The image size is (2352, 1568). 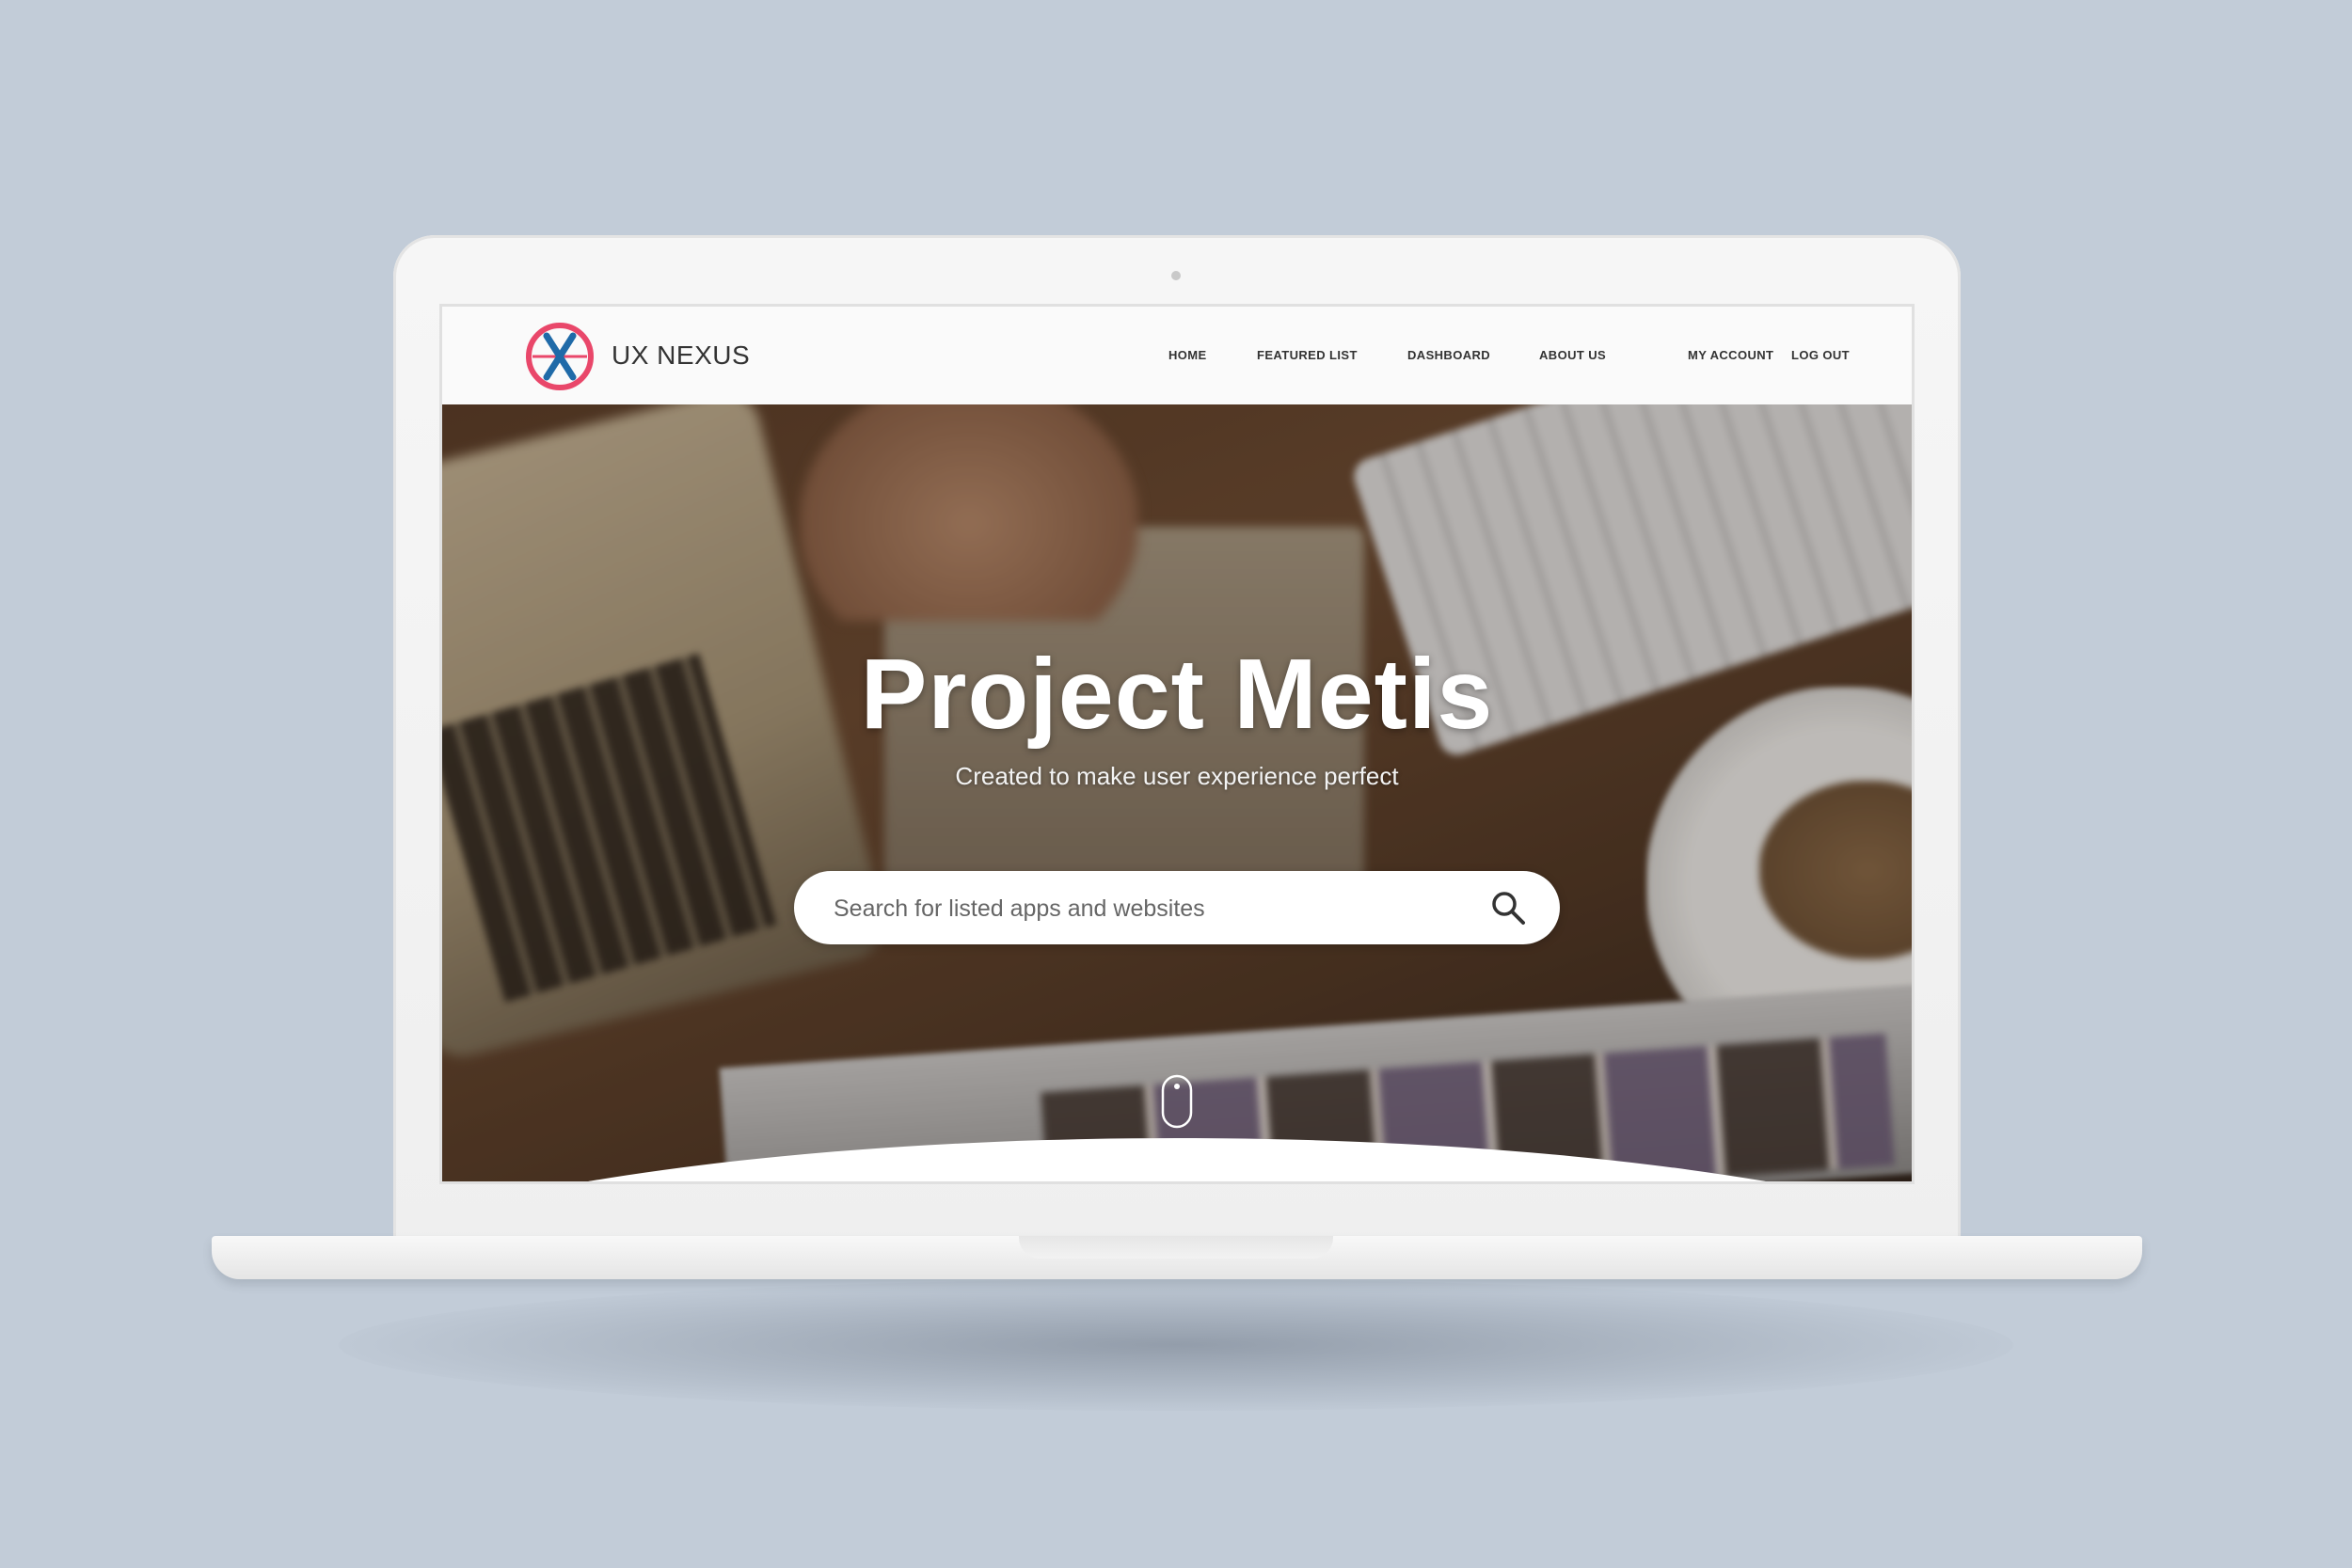 What do you see at coordinates (1176, 1247) in the screenshot?
I see `laptop-opening-notch` at bounding box center [1176, 1247].